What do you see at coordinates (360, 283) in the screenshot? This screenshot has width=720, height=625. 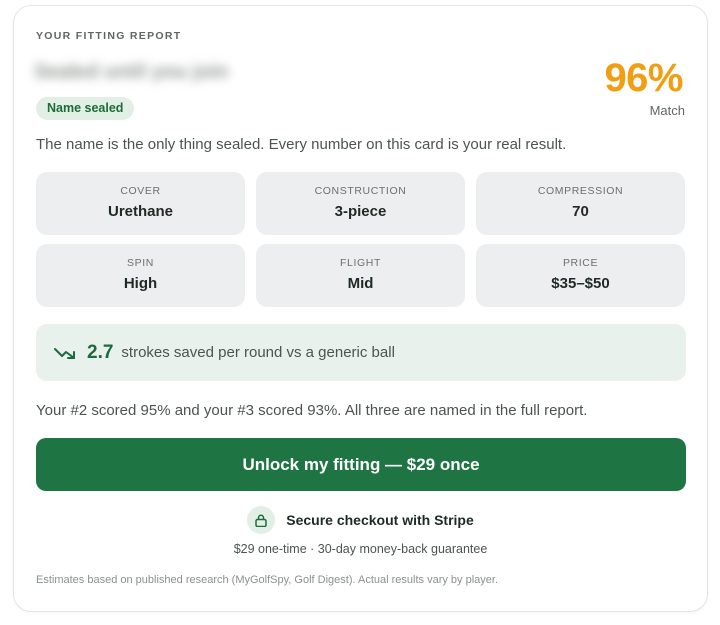 I see `stat-value: Mid` at bounding box center [360, 283].